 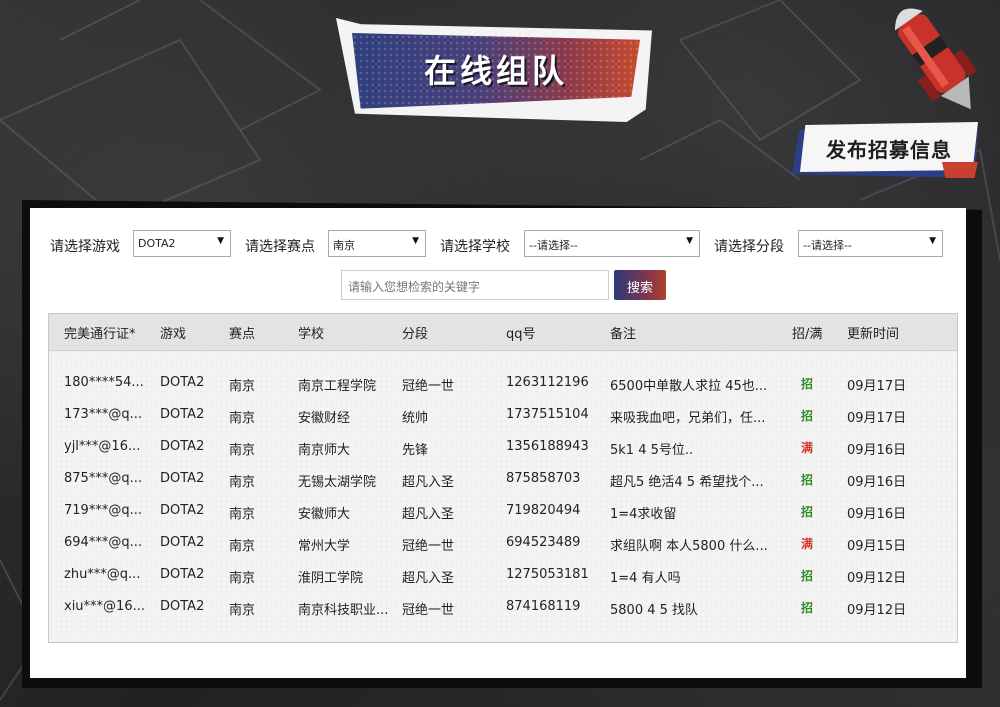 I want to click on school-select-value: --请选择--, so click(x=553, y=245).